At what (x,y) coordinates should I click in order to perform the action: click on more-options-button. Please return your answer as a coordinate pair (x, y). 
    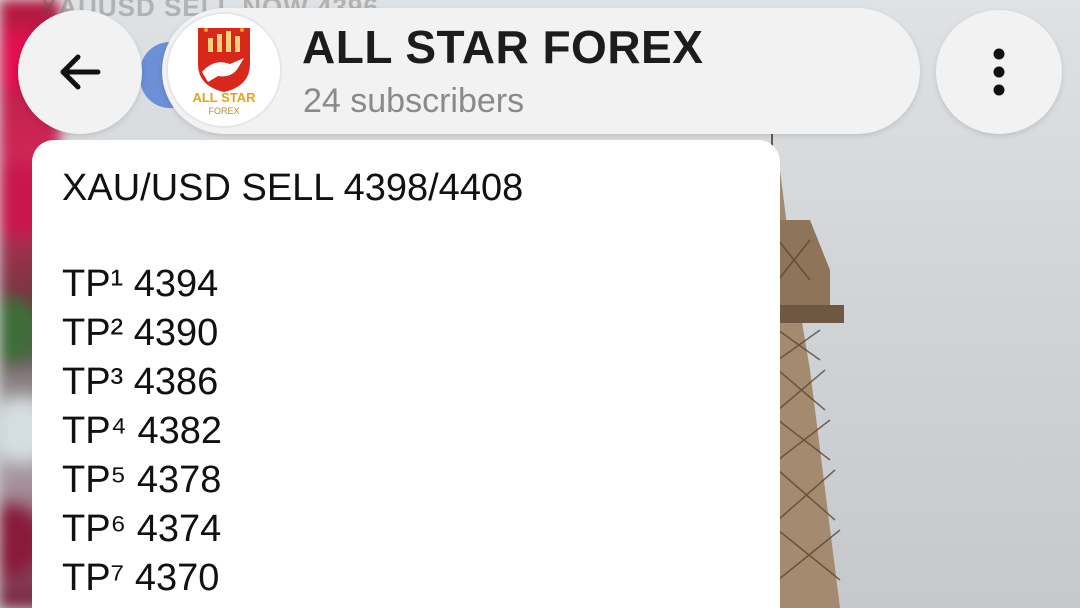
    Looking at the image, I should click on (999, 72).